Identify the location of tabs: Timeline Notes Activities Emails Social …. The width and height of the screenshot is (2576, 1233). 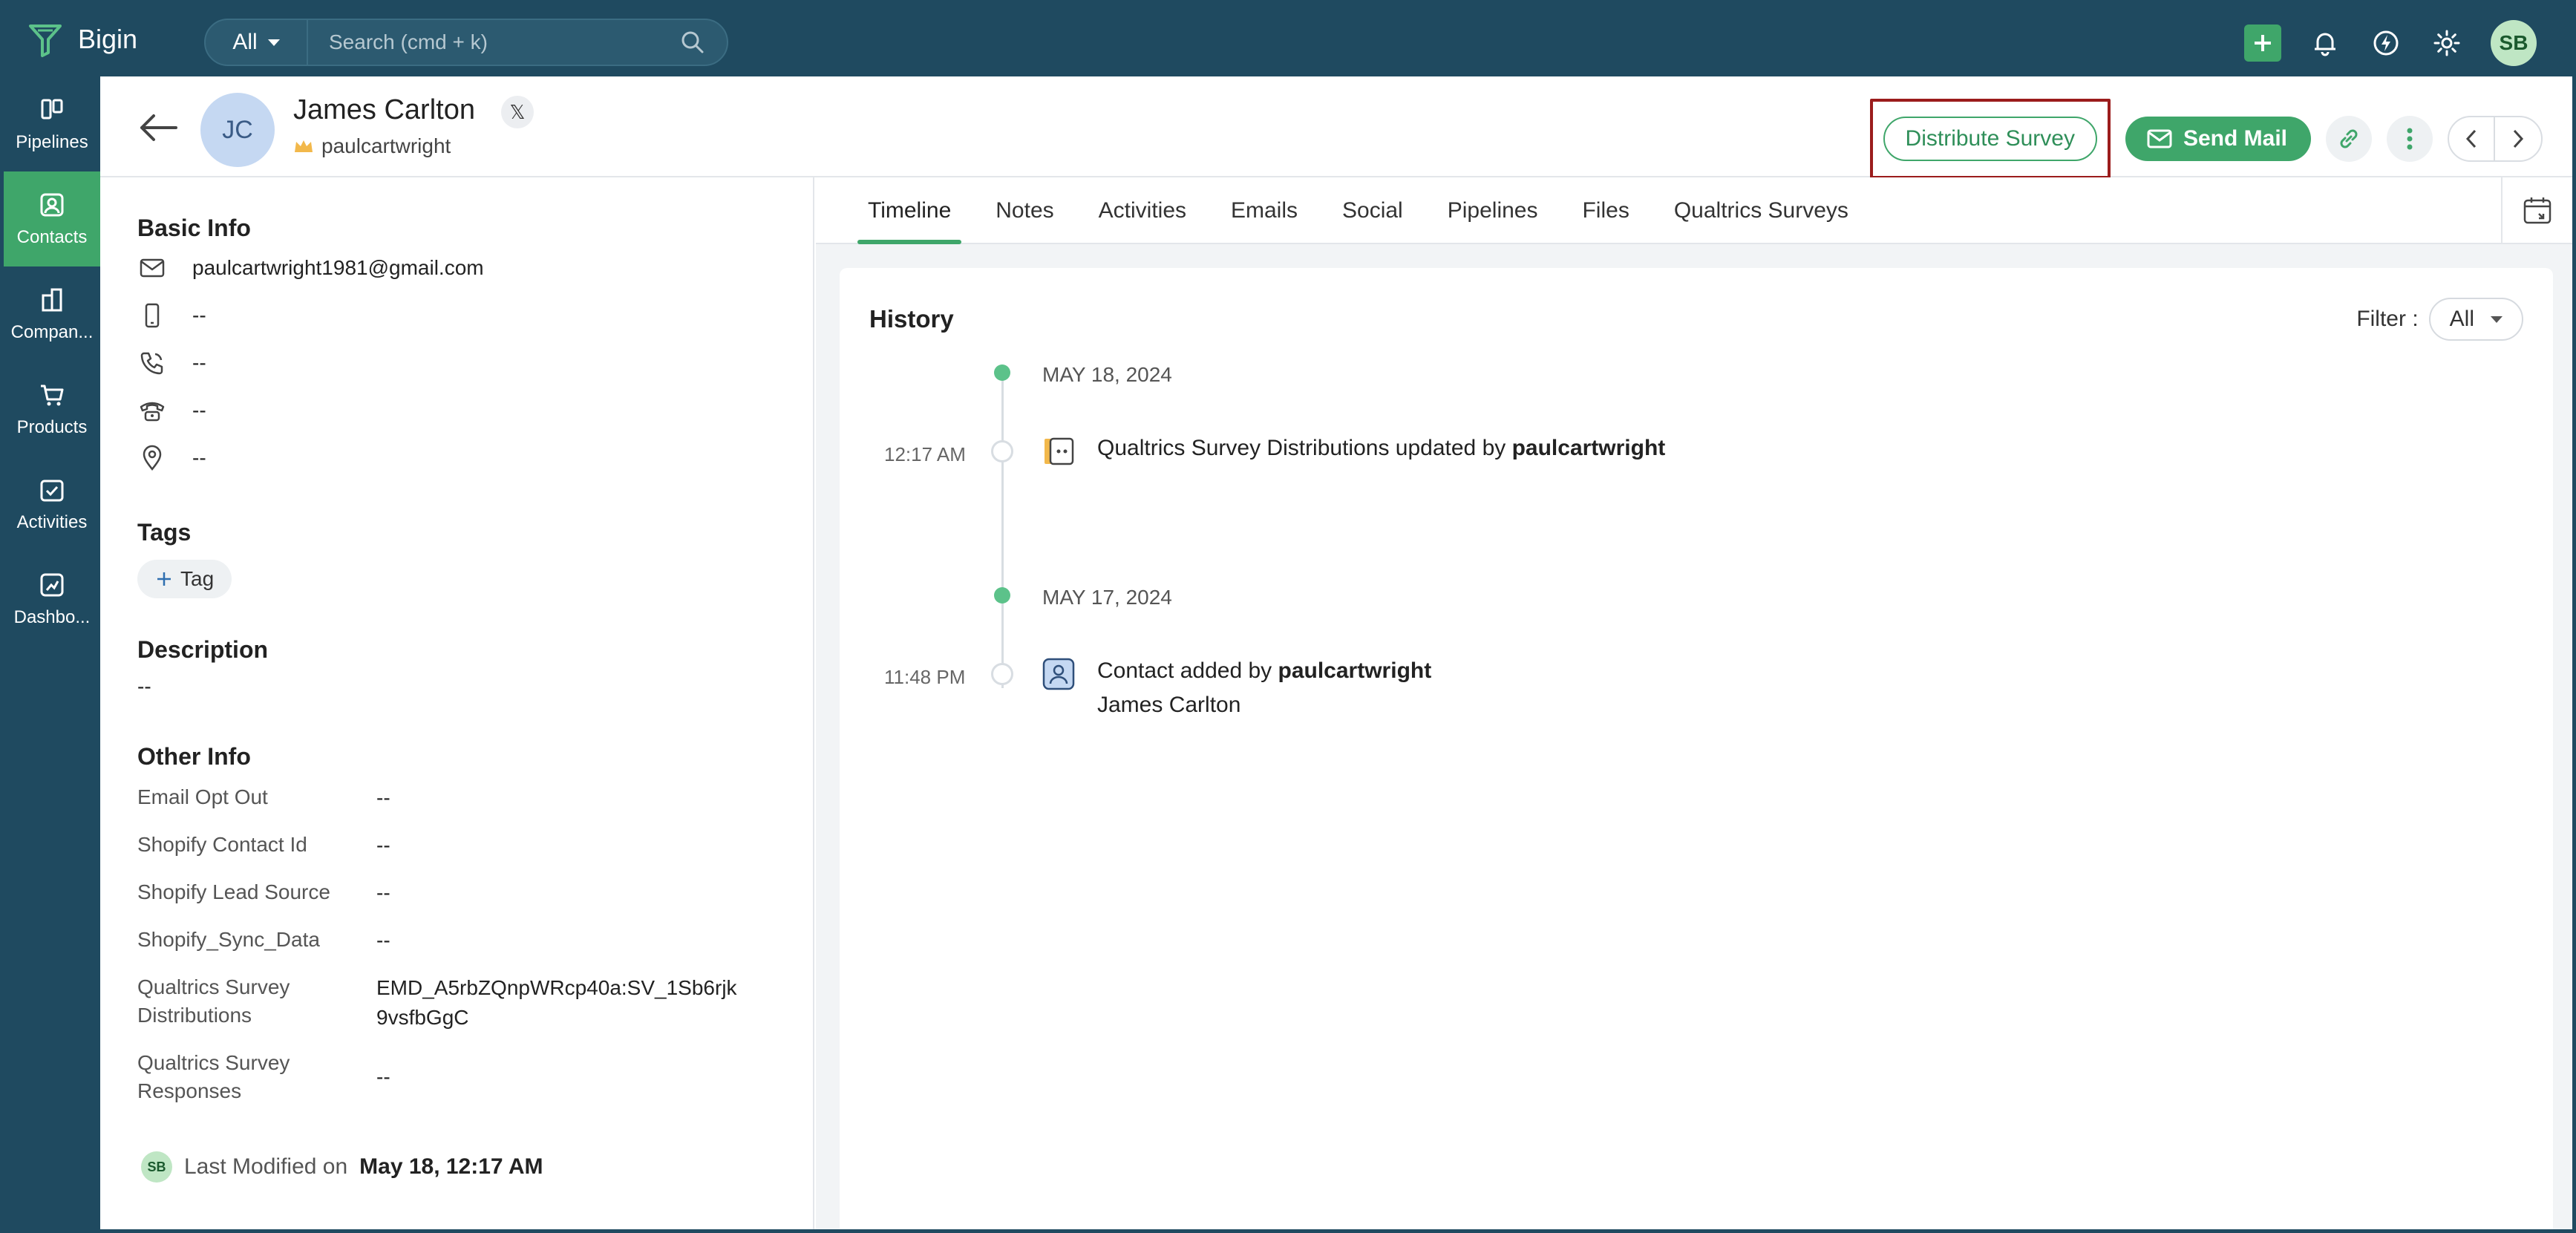
(1358, 210).